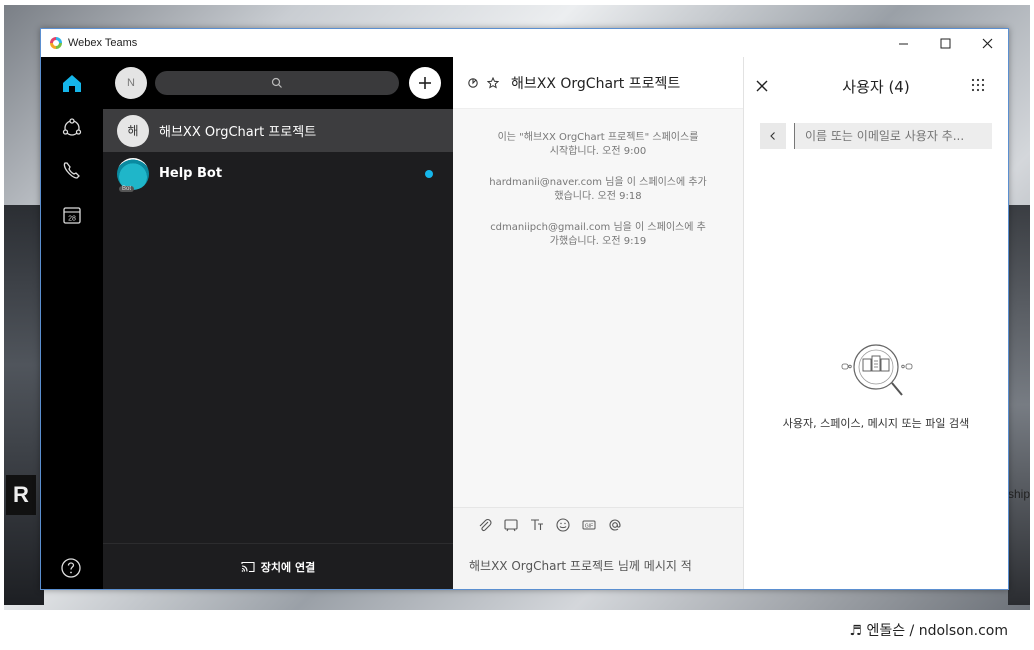 Image resolution: width=1034 pixels, height=650 pixels. I want to click on nav-teams, so click(72, 128).